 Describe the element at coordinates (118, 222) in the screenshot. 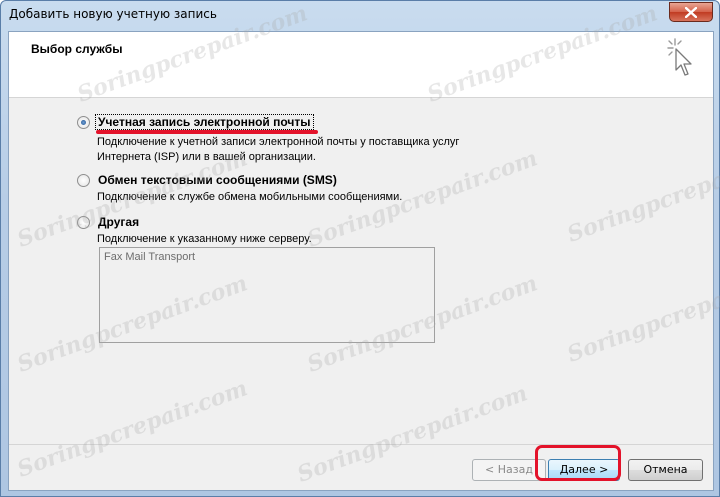

I see `other-option-label: Другая` at that location.